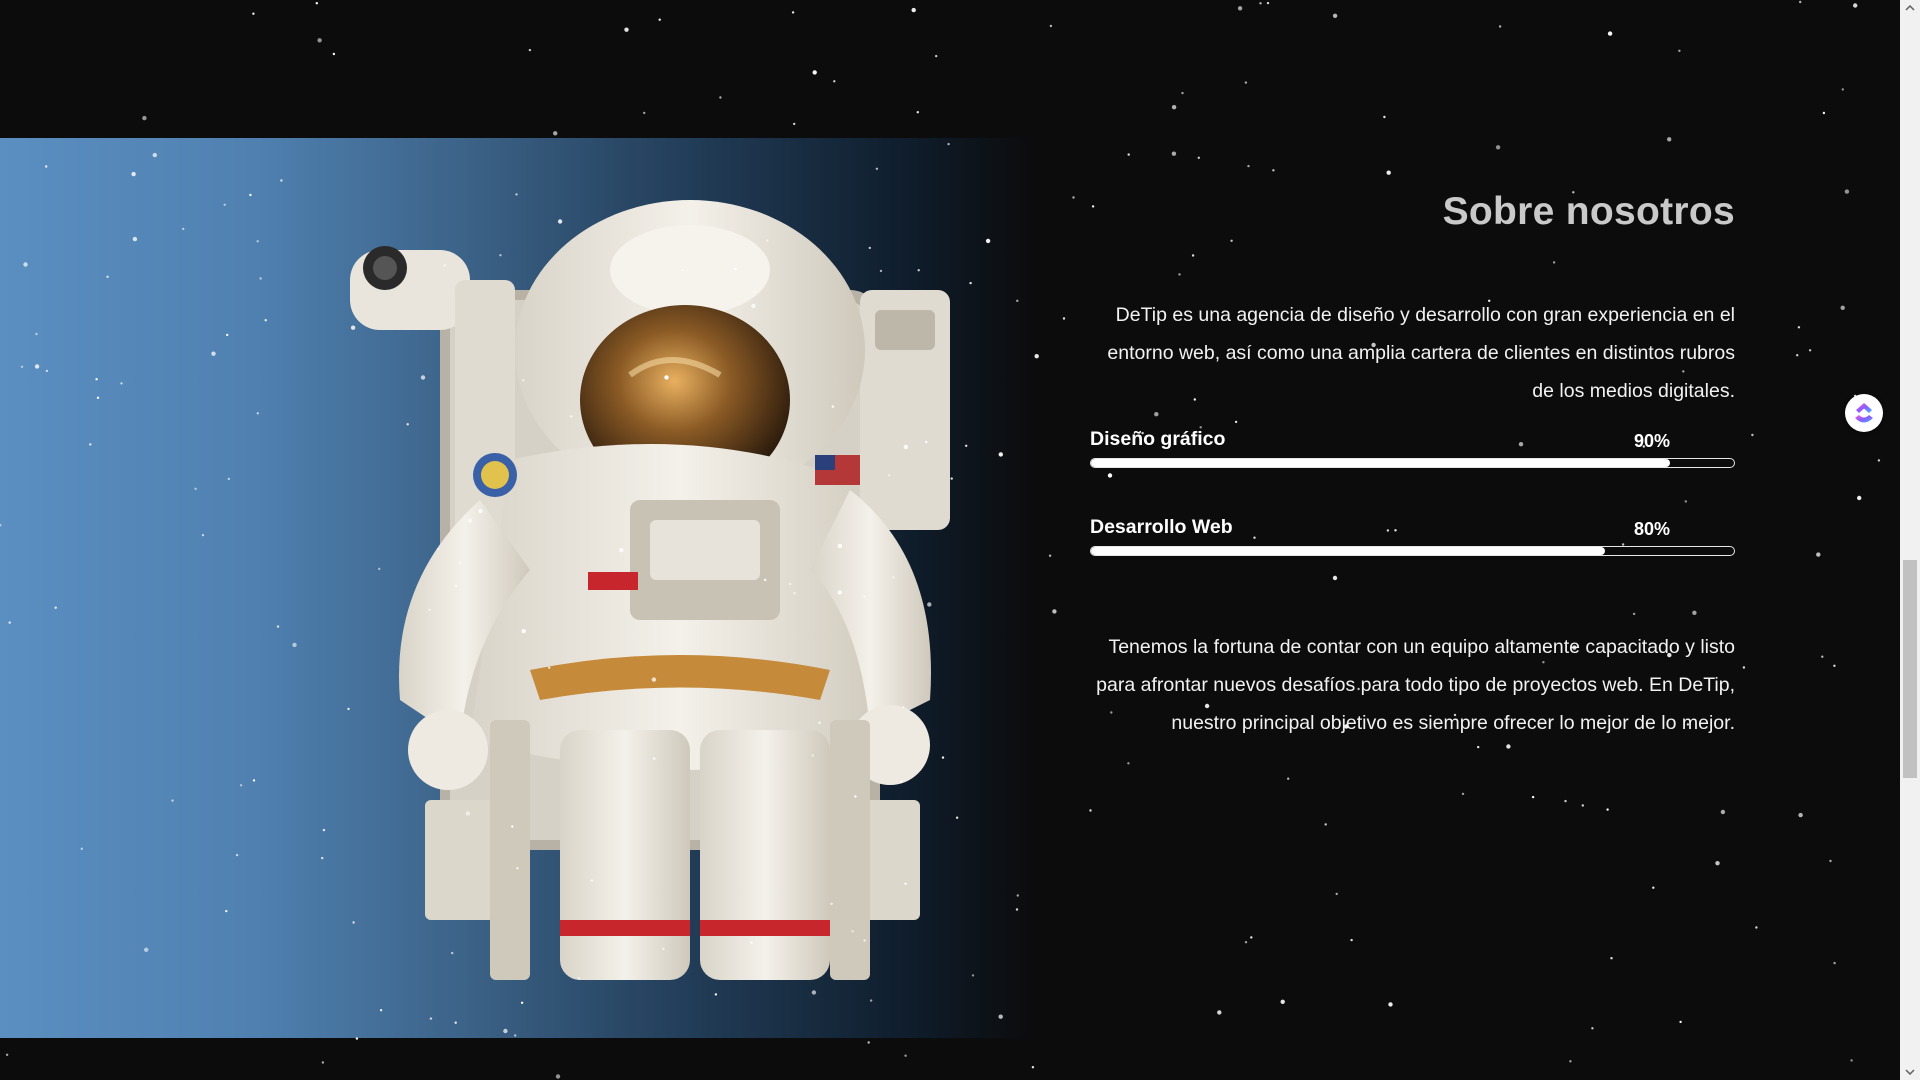  Describe the element at coordinates (1910, 1072) in the screenshot. I see `scroll-down-arrow-icon` at that location.